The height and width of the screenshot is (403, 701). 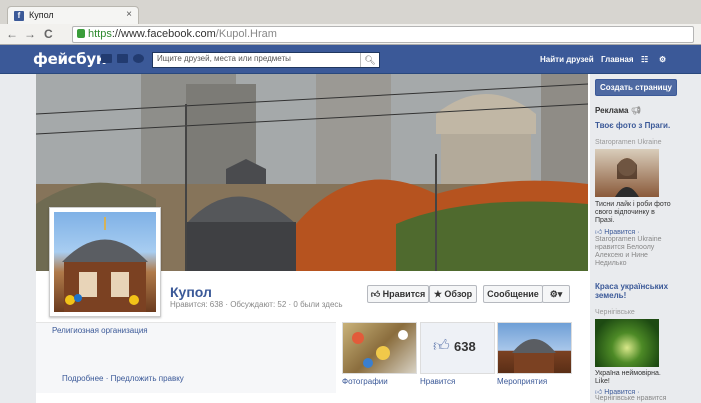 What do you see at coordinates (19, 16) in the screenshot?
I see `facebook-favicon-icon: f` at bounding box center [19, 16].